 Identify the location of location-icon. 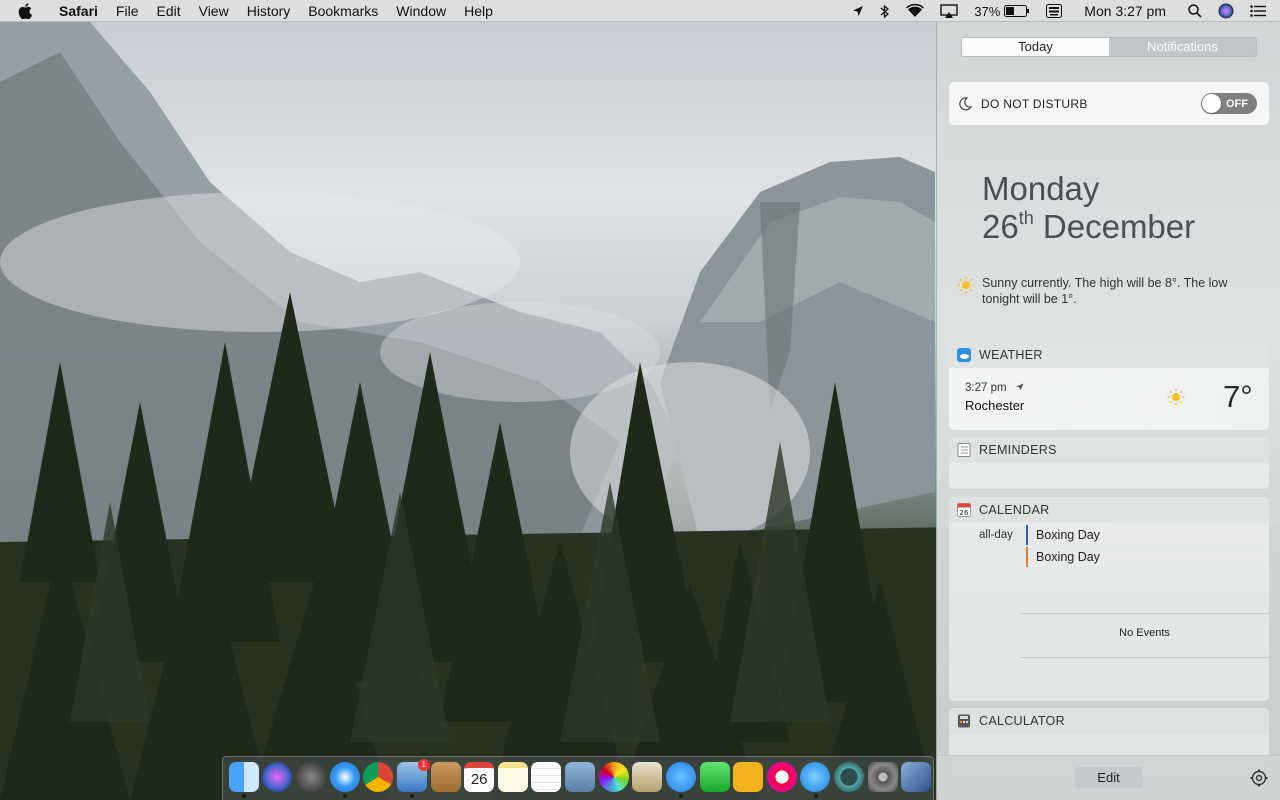
(858, 11).